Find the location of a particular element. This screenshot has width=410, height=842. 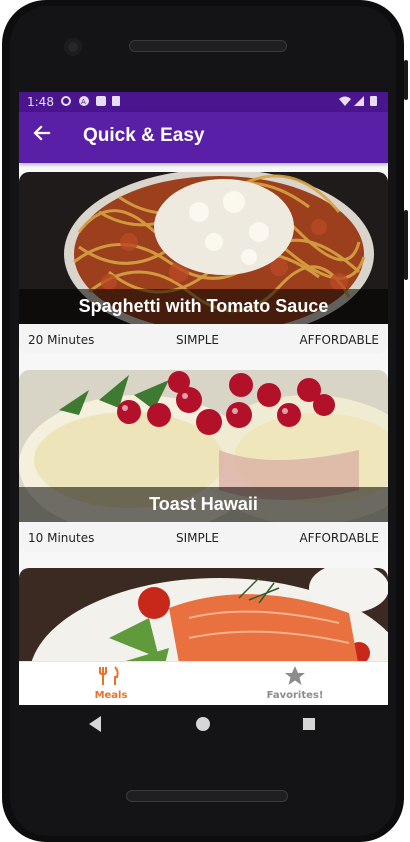

svg-text: A is located at coordinates (85, 102).